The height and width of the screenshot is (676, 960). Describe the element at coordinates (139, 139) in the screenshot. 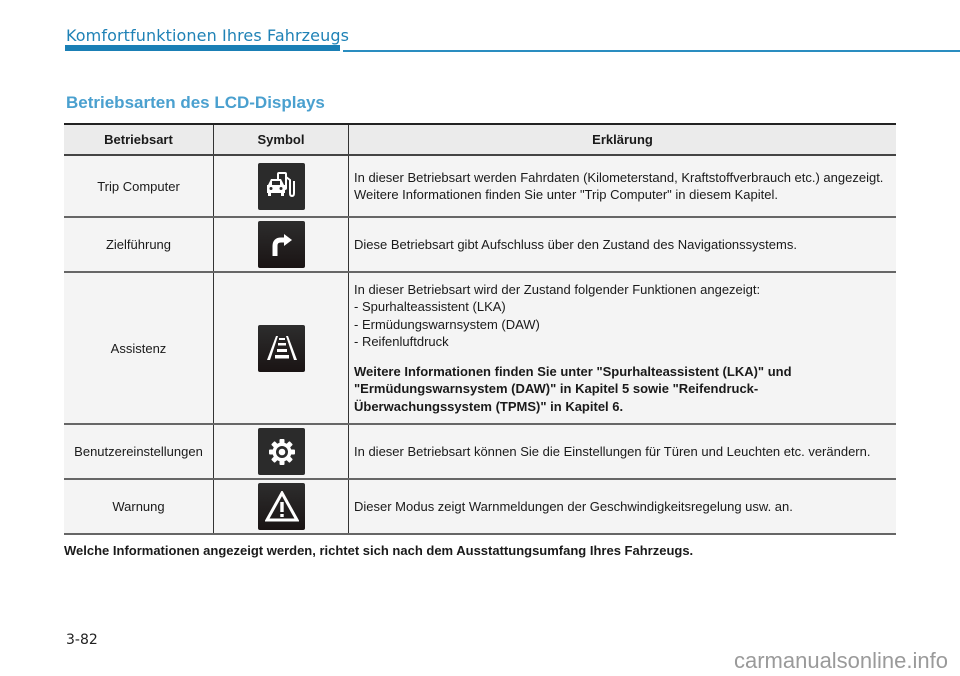

I see `column-header-mode: Betriebsart` at that location.